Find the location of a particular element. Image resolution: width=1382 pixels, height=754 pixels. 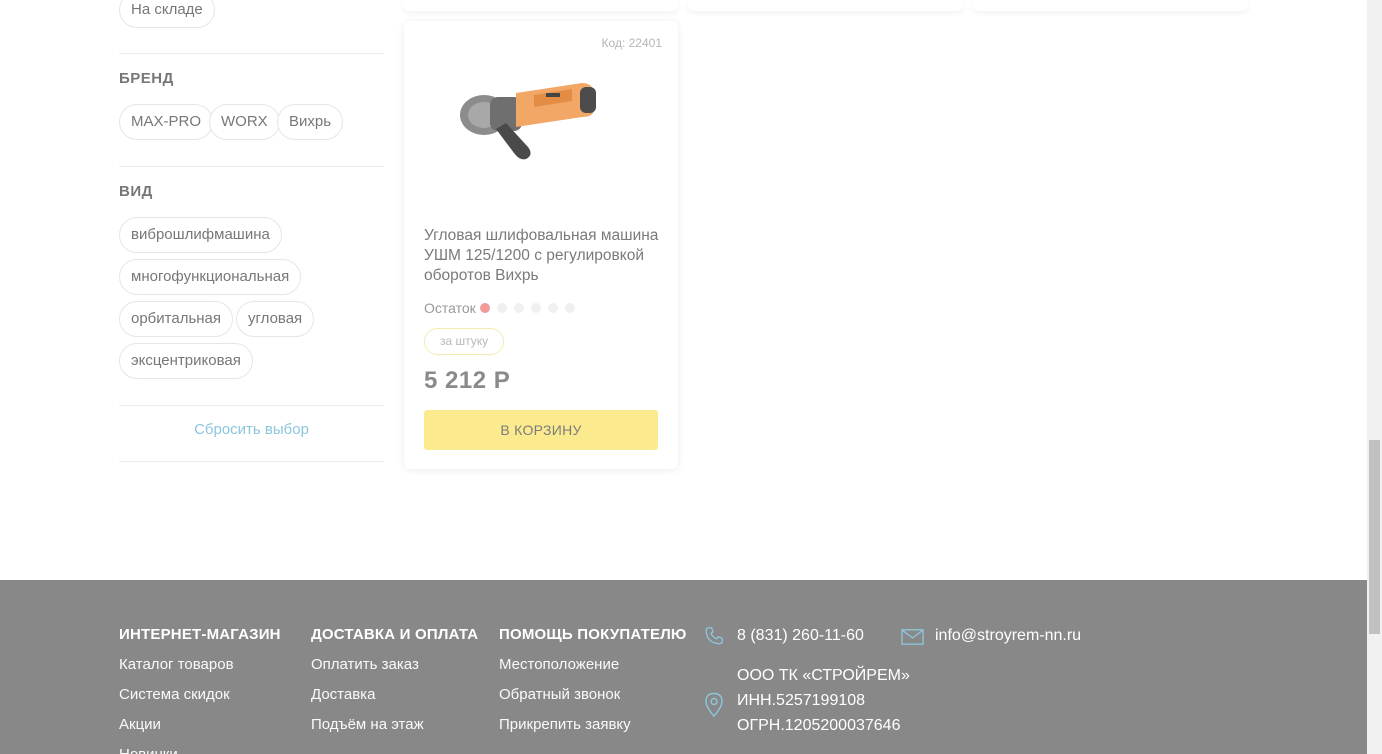

filter-chip-type-eccentric: эксцентриковая is located at coordinates (186, 361).